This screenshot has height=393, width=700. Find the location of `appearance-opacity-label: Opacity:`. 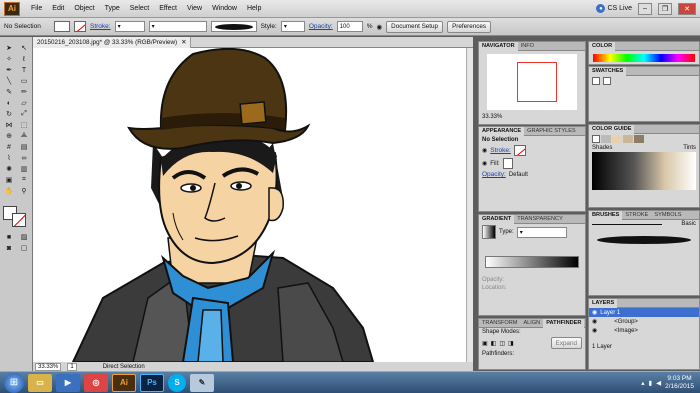

appearance-opacity-label: Opacity: is located at coordinates (494, 174).